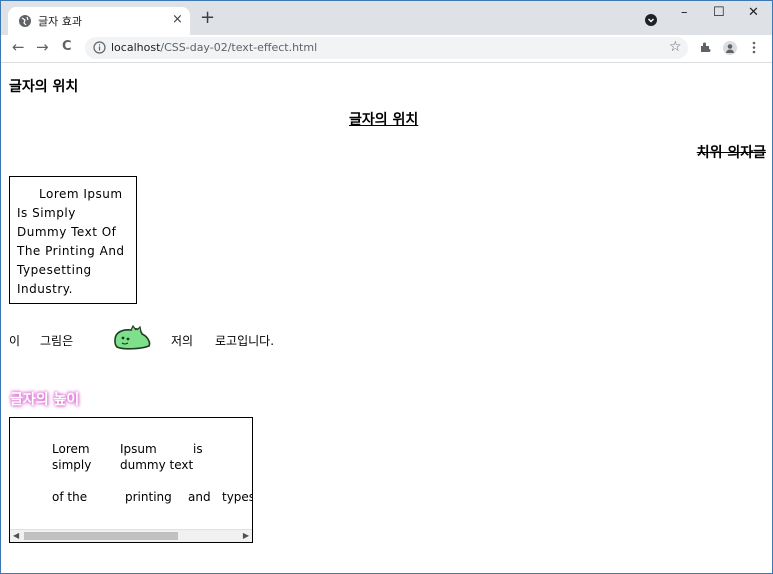  I want to click on tab-text-effect: 글자 효과 ×, so click(99, 21).